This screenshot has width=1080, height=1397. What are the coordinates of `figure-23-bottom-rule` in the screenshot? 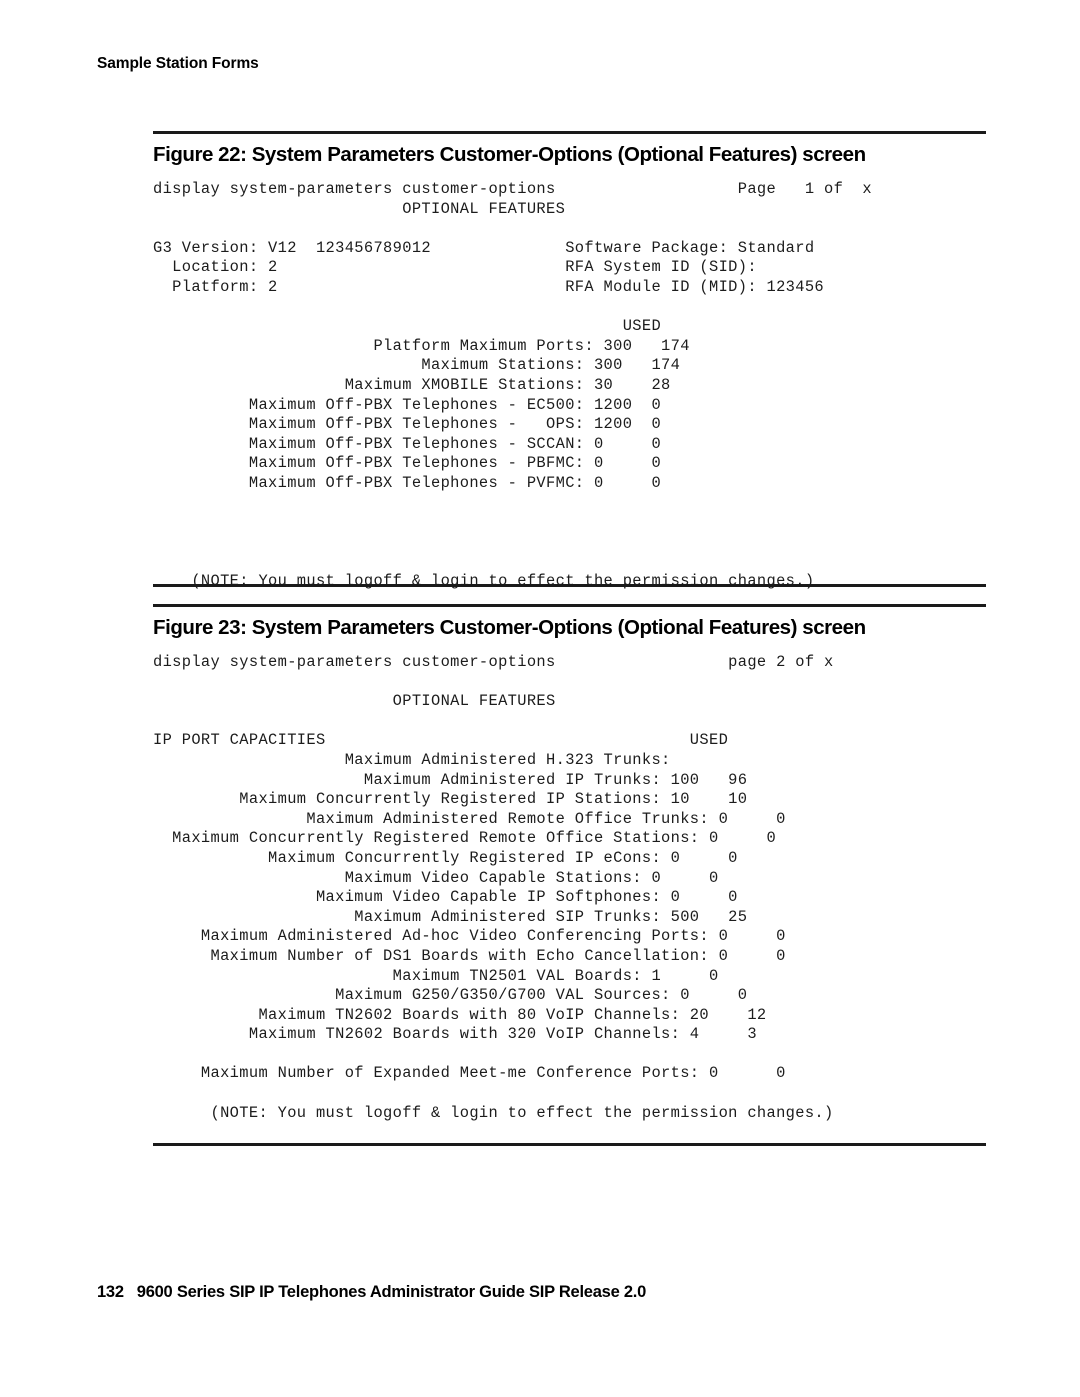 It's located at (569, 1144).